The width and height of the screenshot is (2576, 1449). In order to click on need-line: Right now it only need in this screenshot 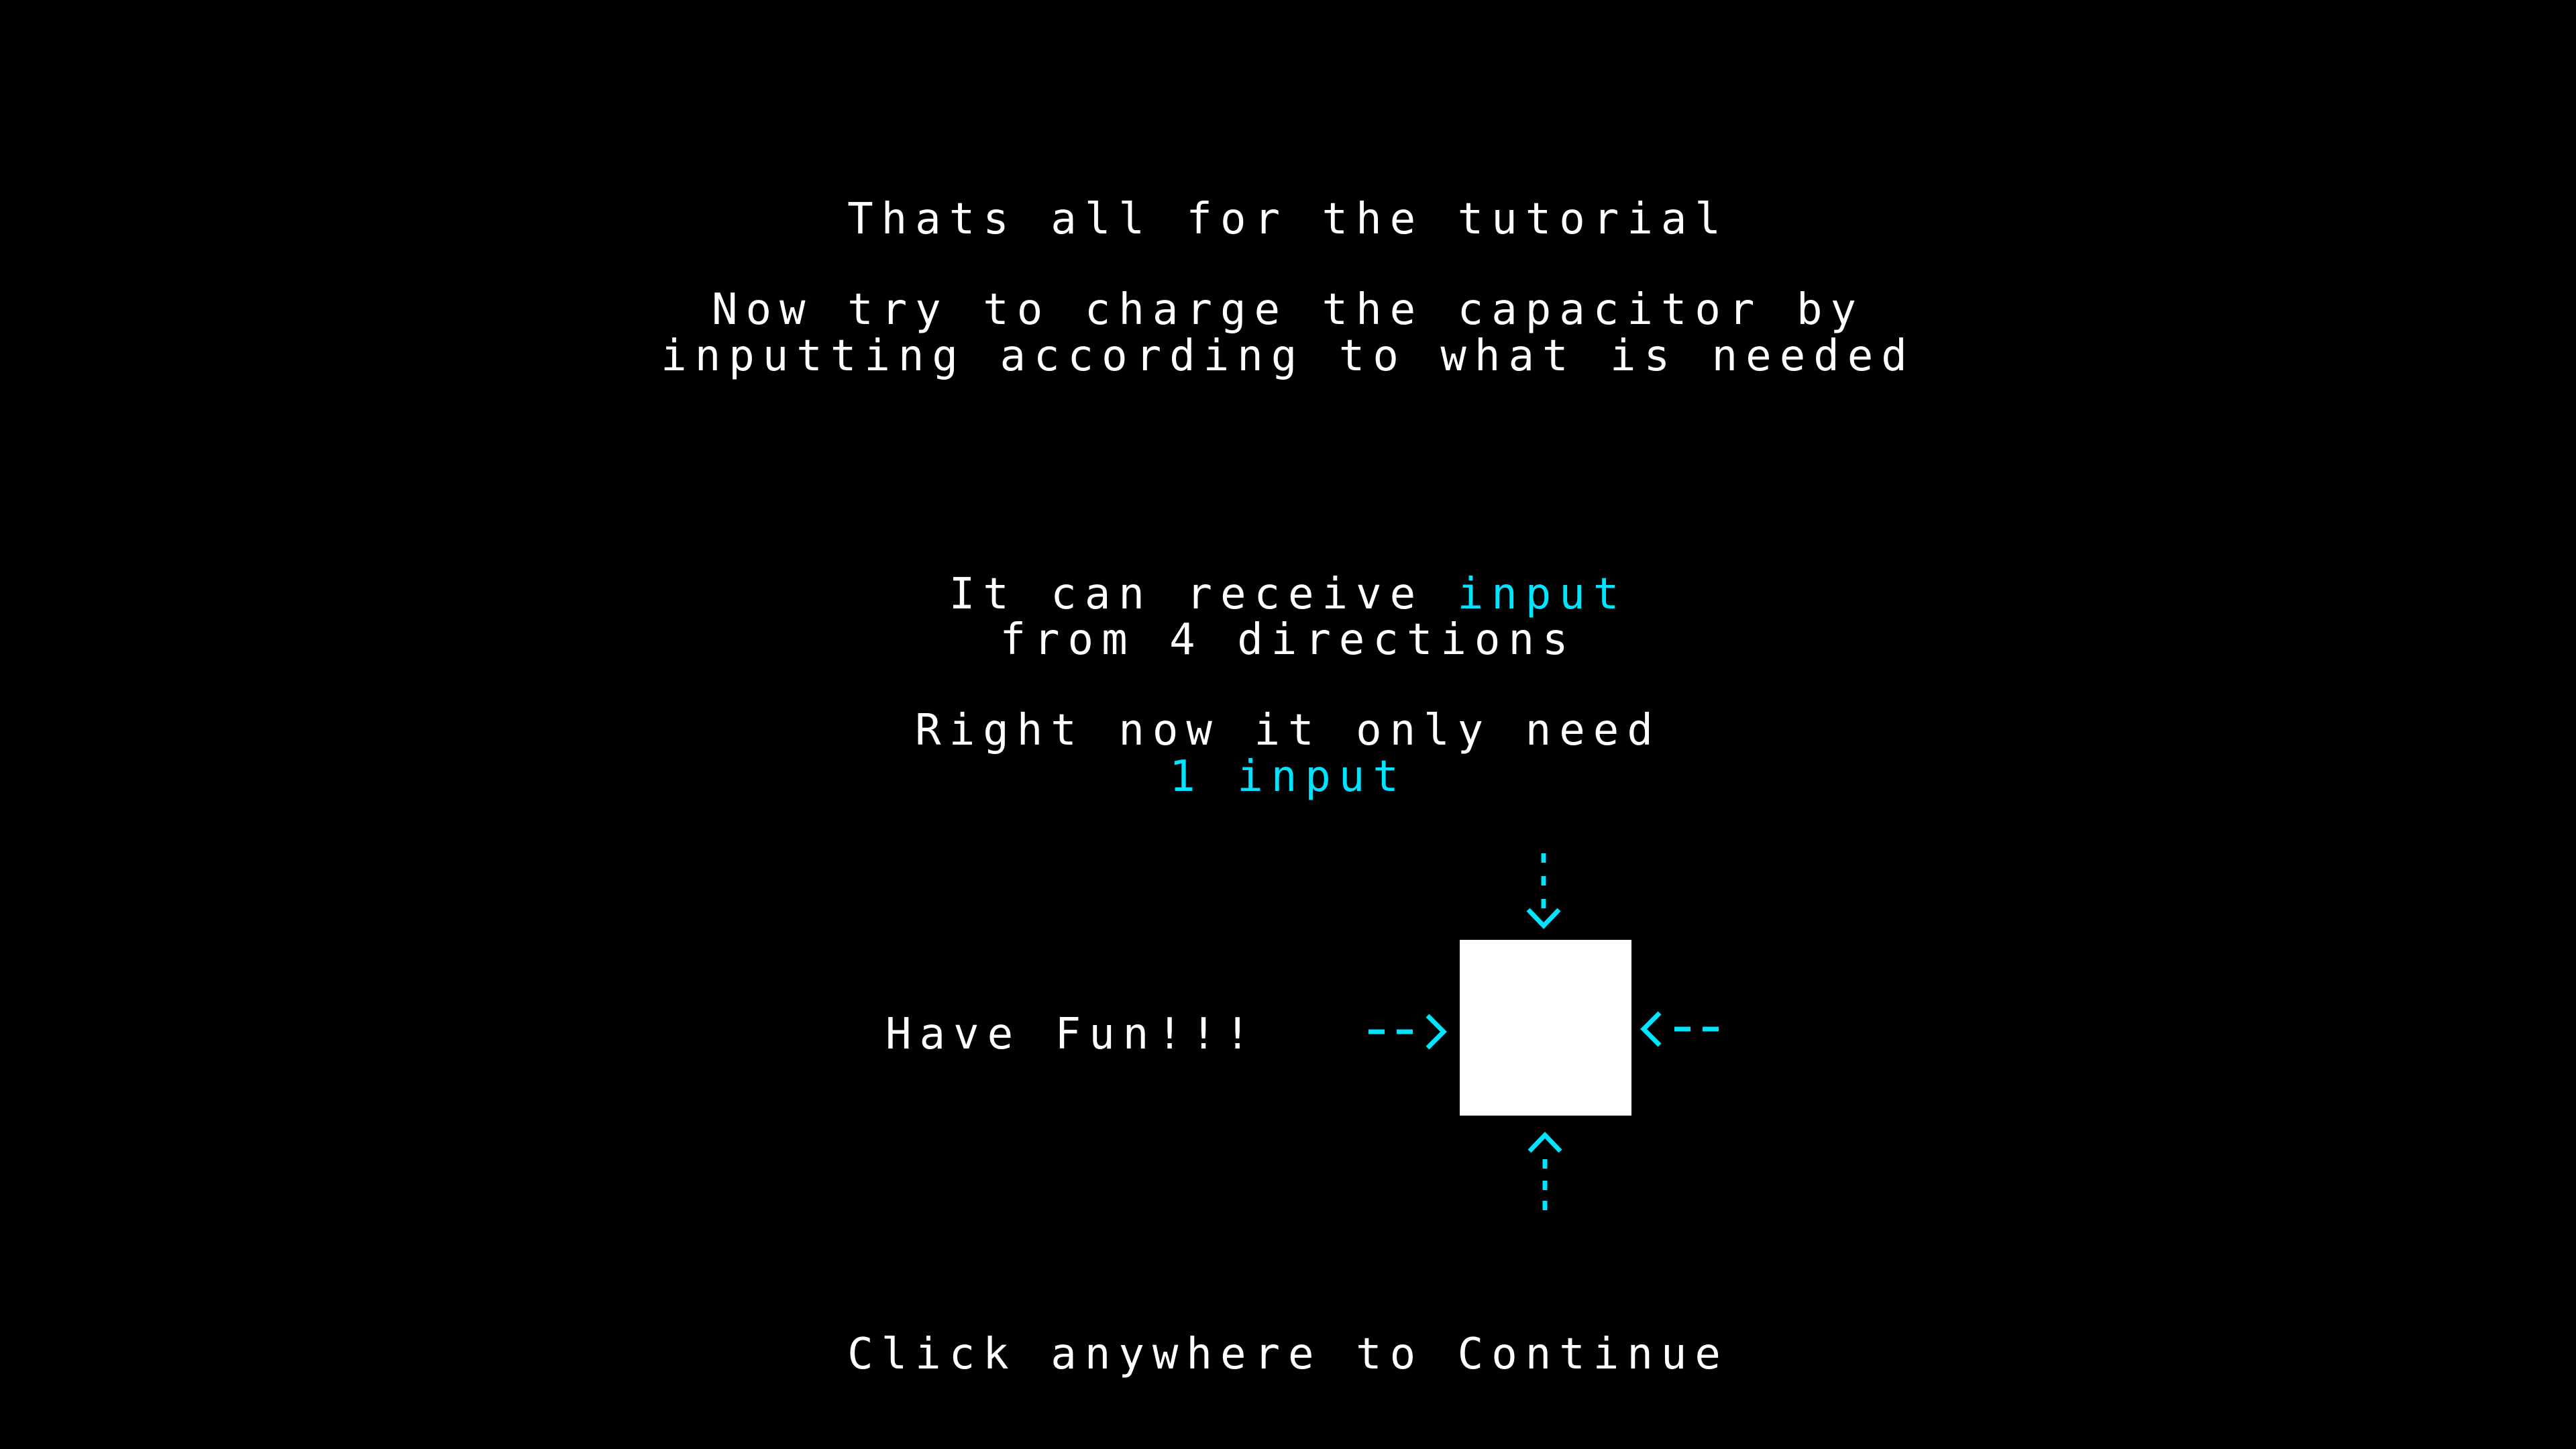, I will do `click(1288, 730)`.